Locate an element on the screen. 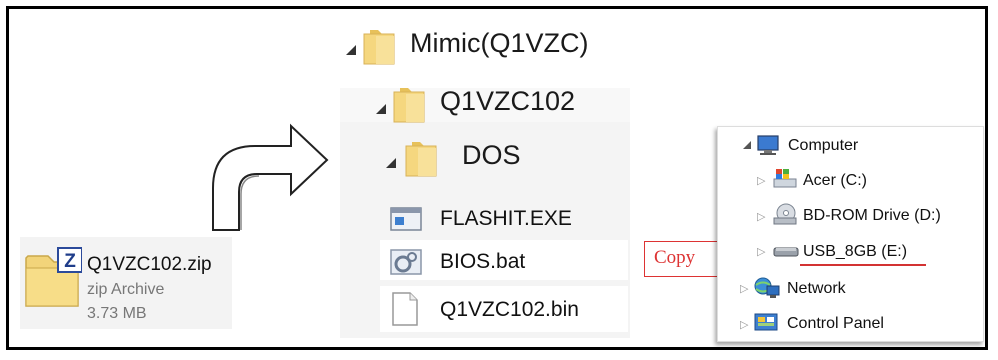 The width and height of the screenshot is (998, 360). tree-node-dos: DOS is located at coordinates (491, 155).